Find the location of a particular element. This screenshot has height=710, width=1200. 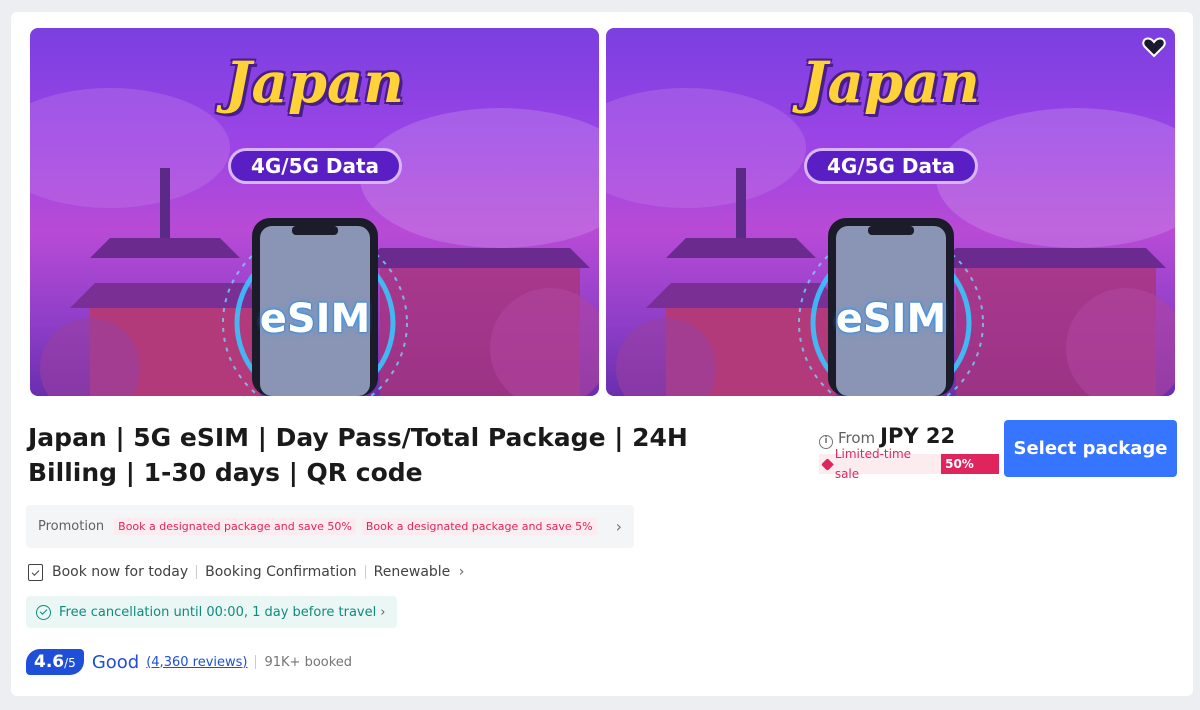

discount-badge: 50% off is located at coordinates (970, 472).